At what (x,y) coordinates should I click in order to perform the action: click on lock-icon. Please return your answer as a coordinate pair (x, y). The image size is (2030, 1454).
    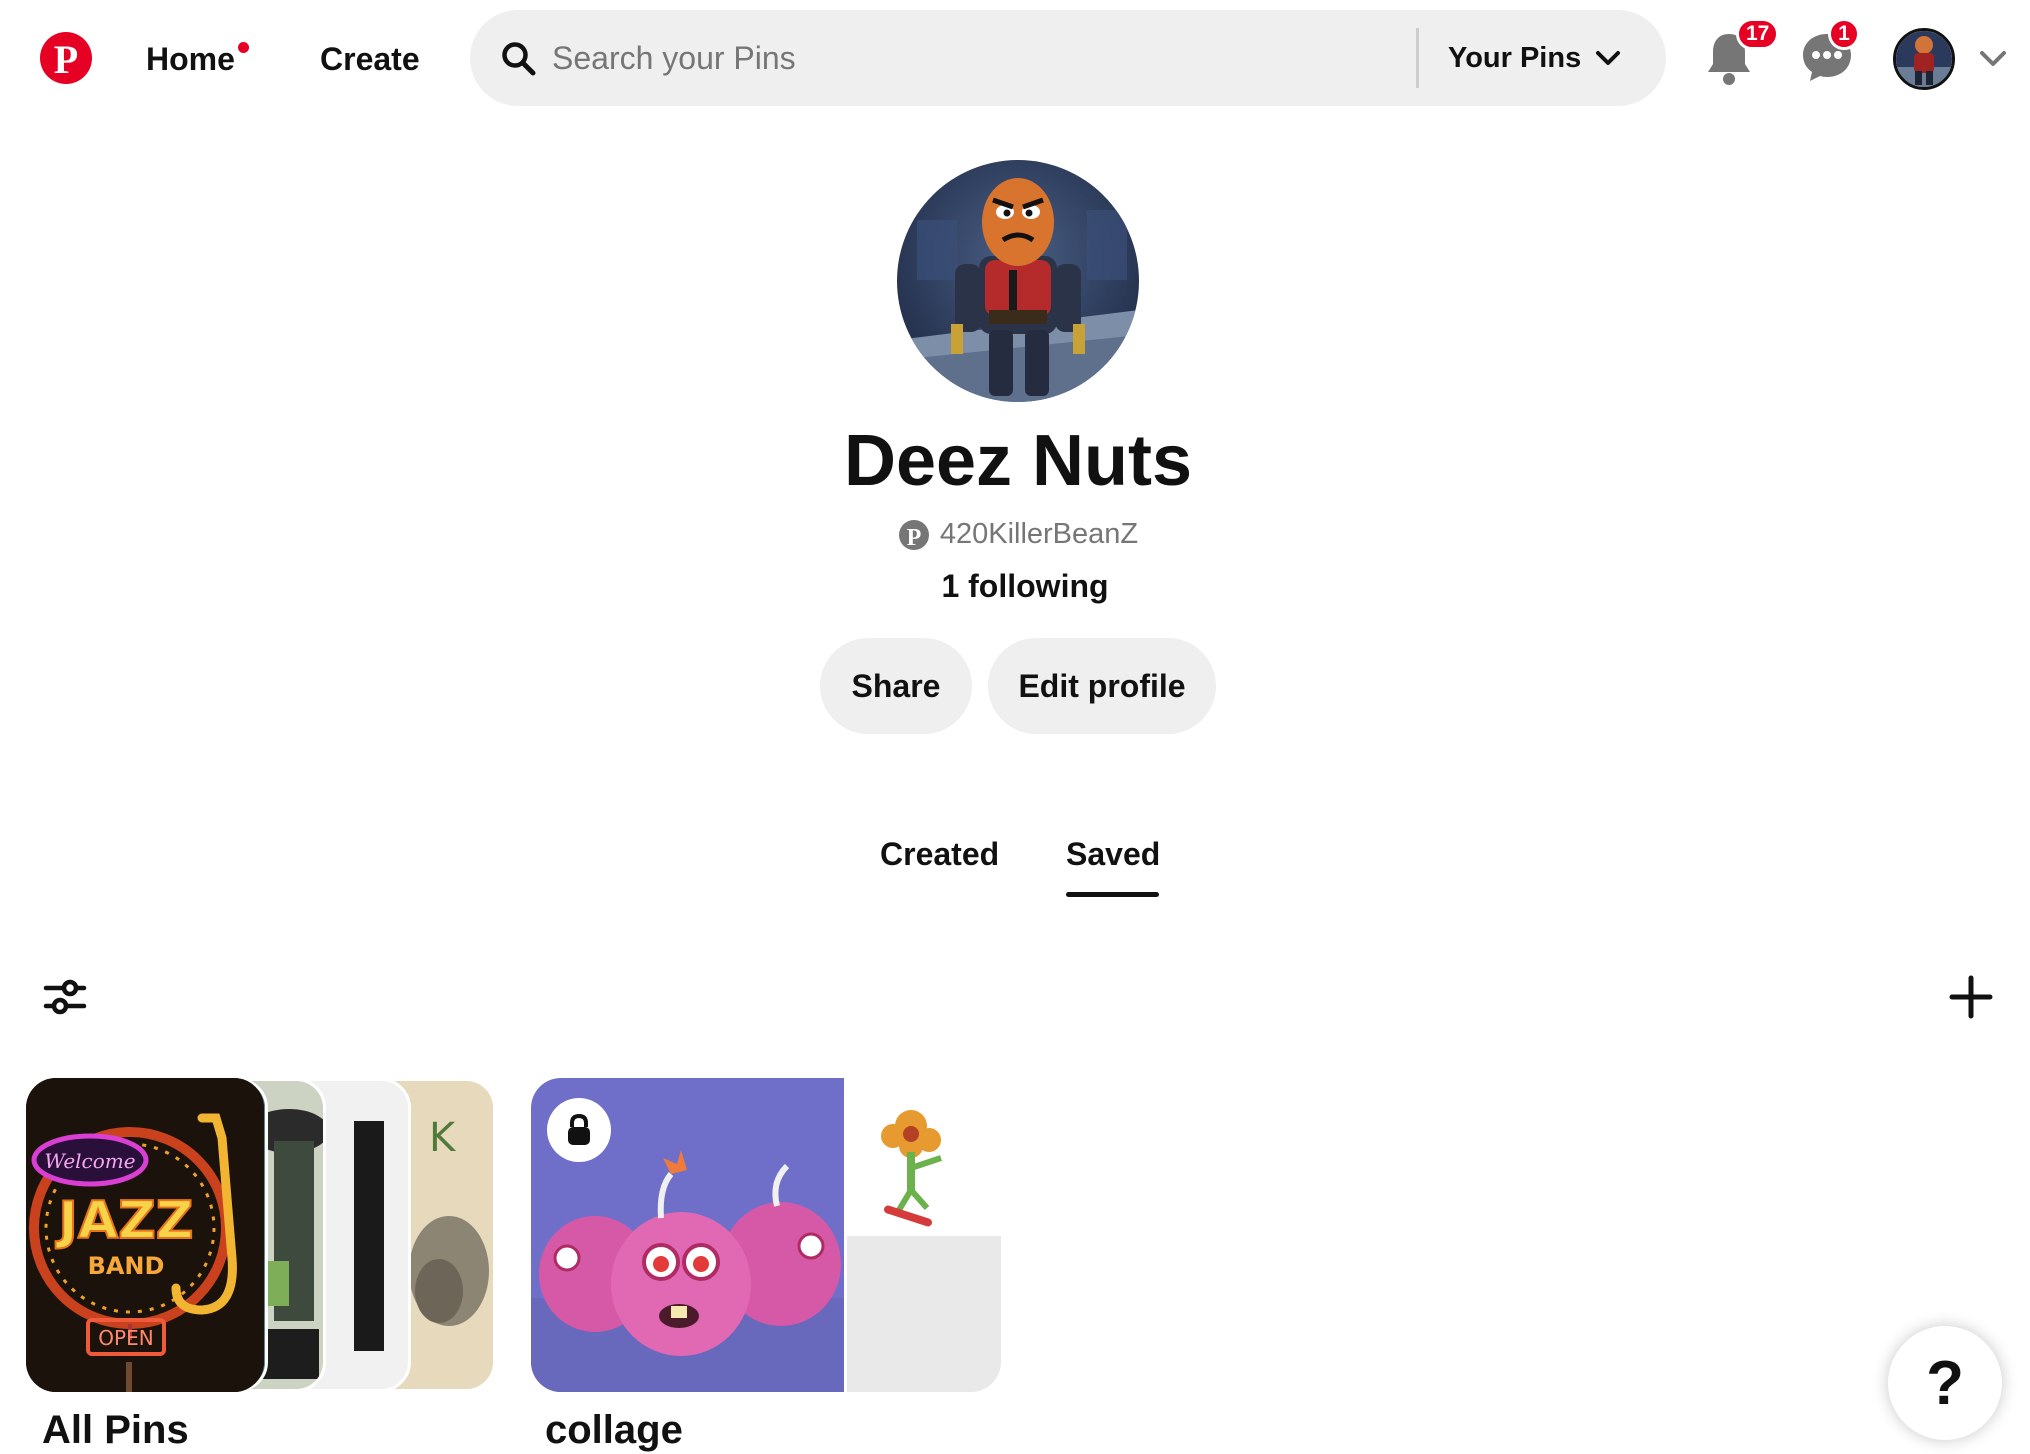
    Looking at the image, I should click on (579, 1129).